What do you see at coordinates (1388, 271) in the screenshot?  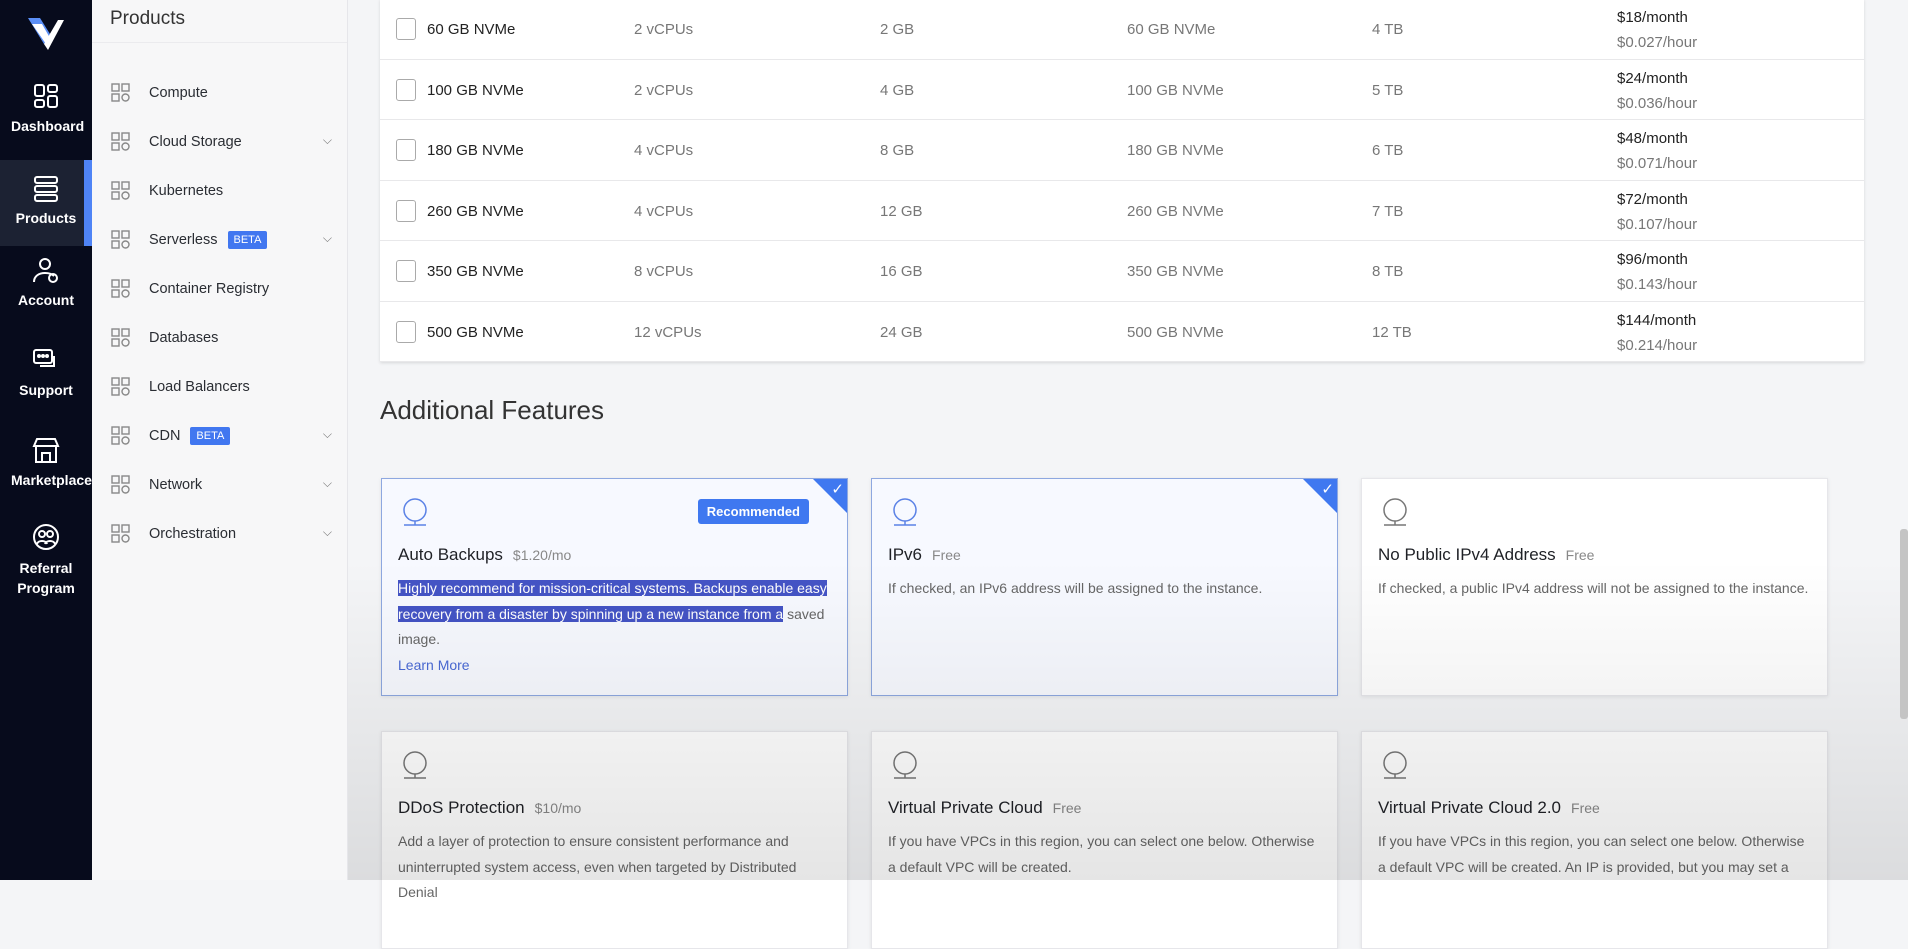 I see `plan-bw: 8 TB` at bounding box center [1388, 271].